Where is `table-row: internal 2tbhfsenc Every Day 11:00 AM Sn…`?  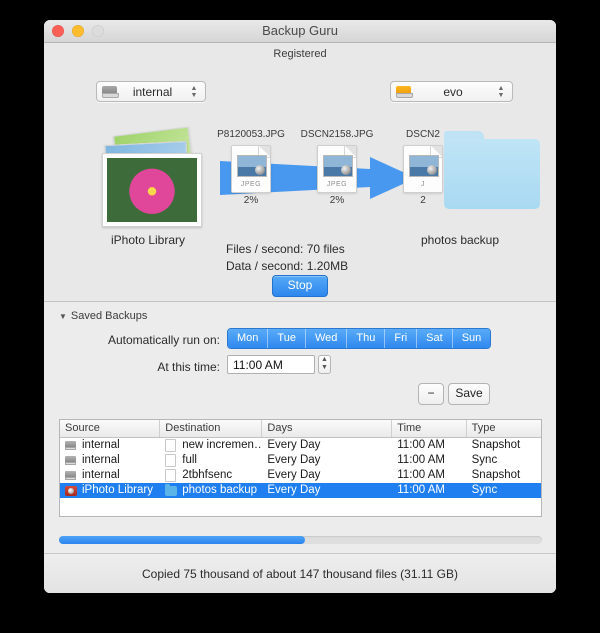
table-row: internal 2tbhfsenc Every Day 11:00 AM Sn… is located at coordinates (300, 475).